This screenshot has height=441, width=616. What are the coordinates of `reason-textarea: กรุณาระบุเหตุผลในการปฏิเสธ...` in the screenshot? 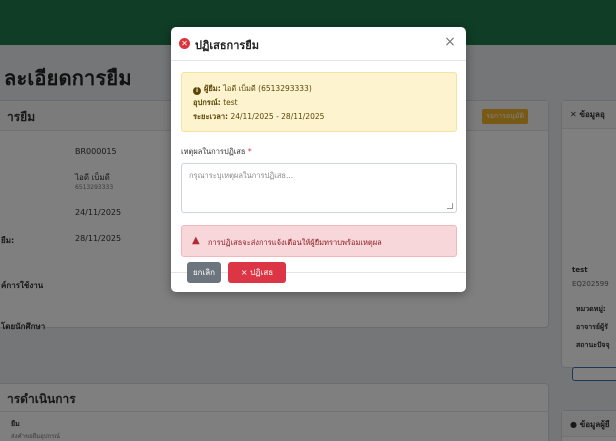 It's located at (319, 188).